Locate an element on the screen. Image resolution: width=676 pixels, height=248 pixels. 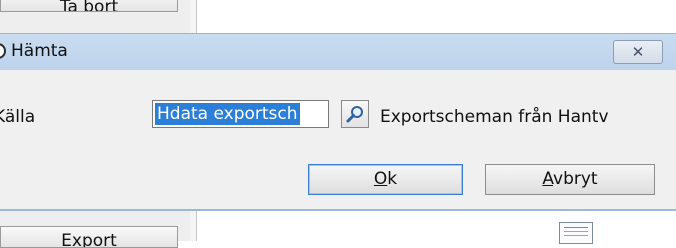
close-icon: ✕ is located at coordinates (638, 52).